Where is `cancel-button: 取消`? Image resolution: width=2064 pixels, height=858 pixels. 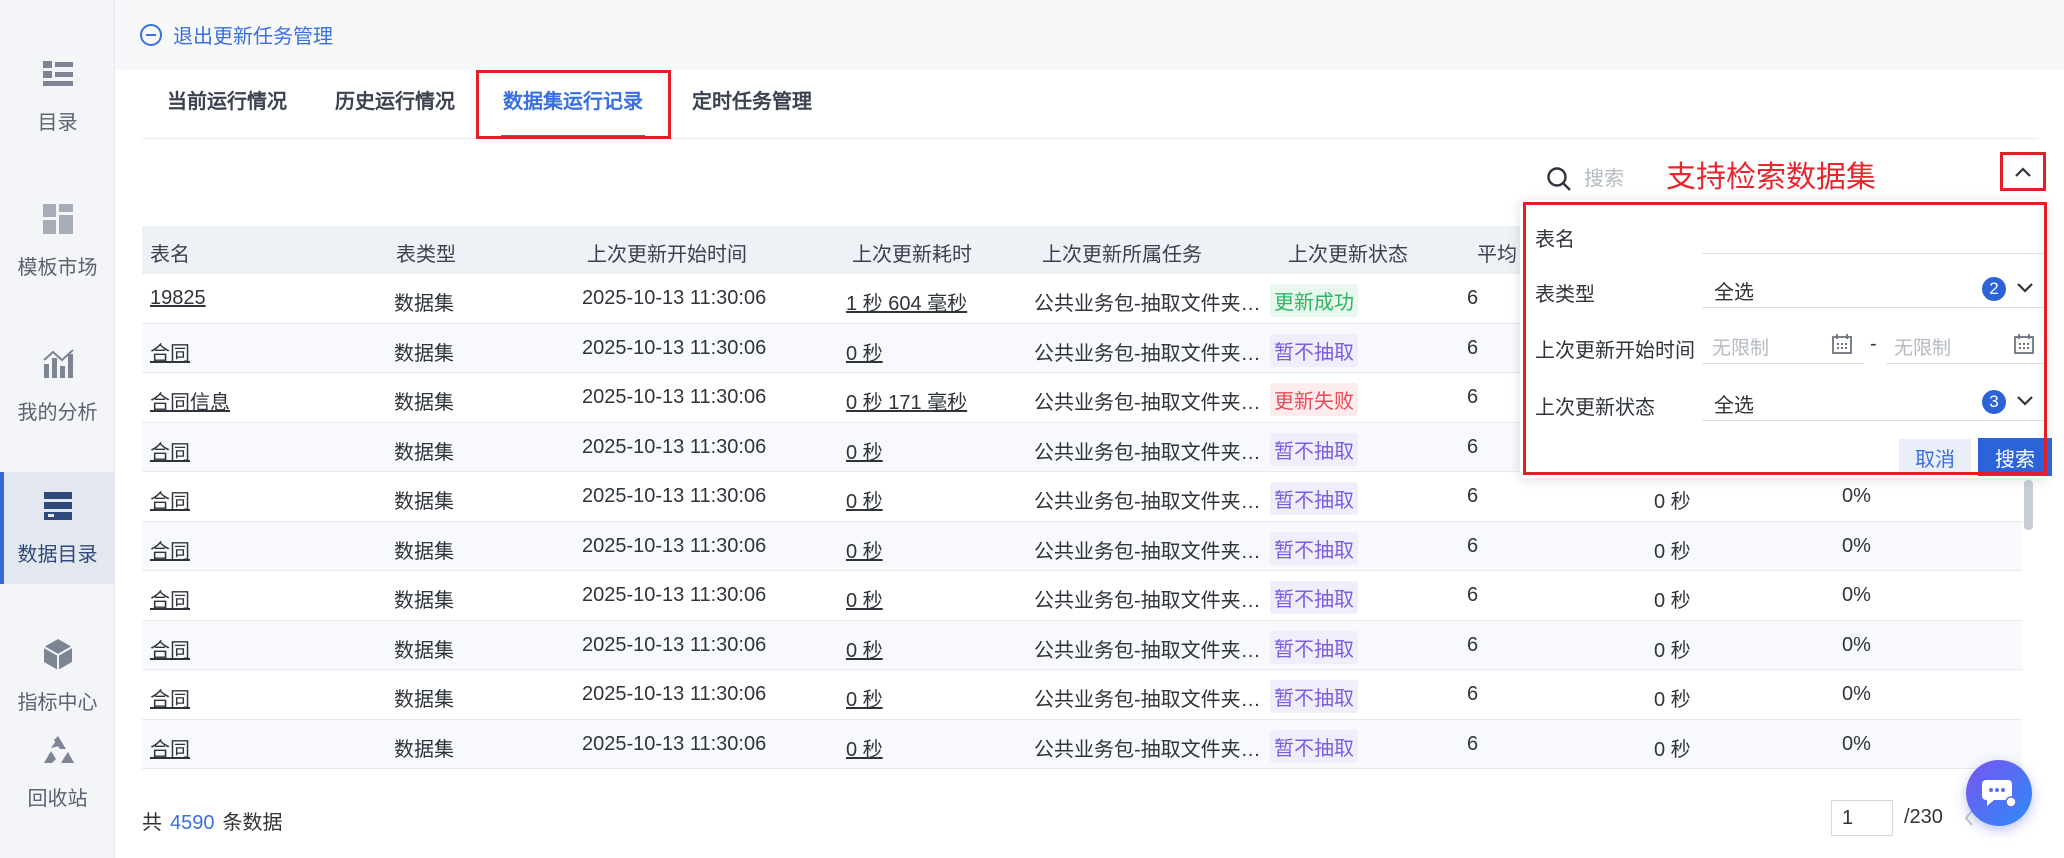
cancel-button: 取消 is located at coordinates (1935, 457).